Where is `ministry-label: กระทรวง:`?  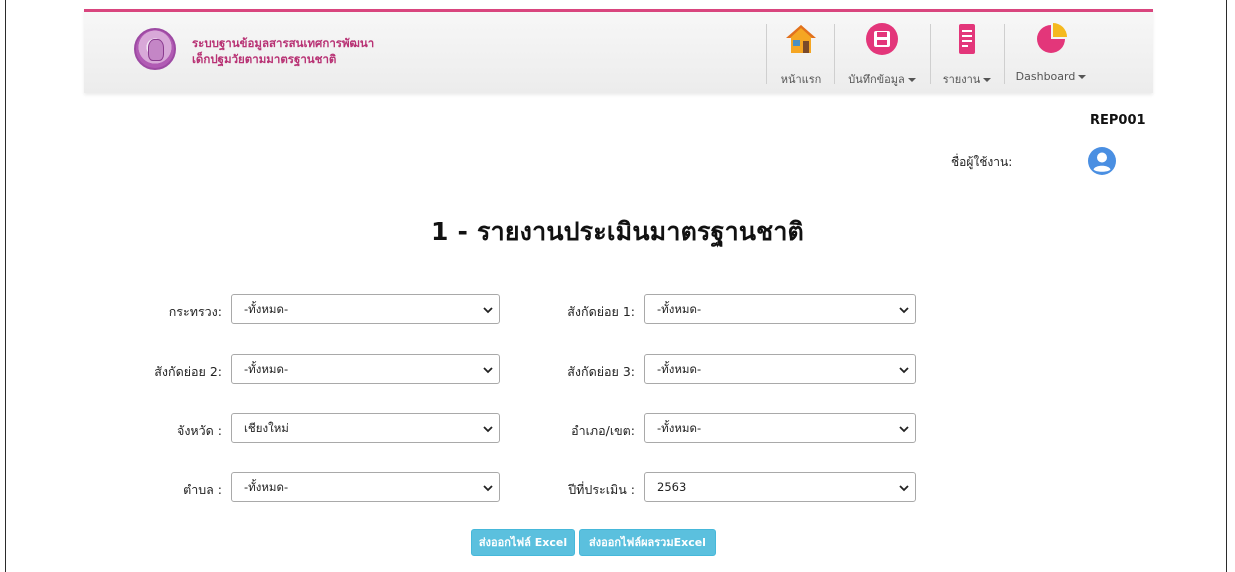
ministry-label: กระทรวง: is located at coordinates (195, 311).